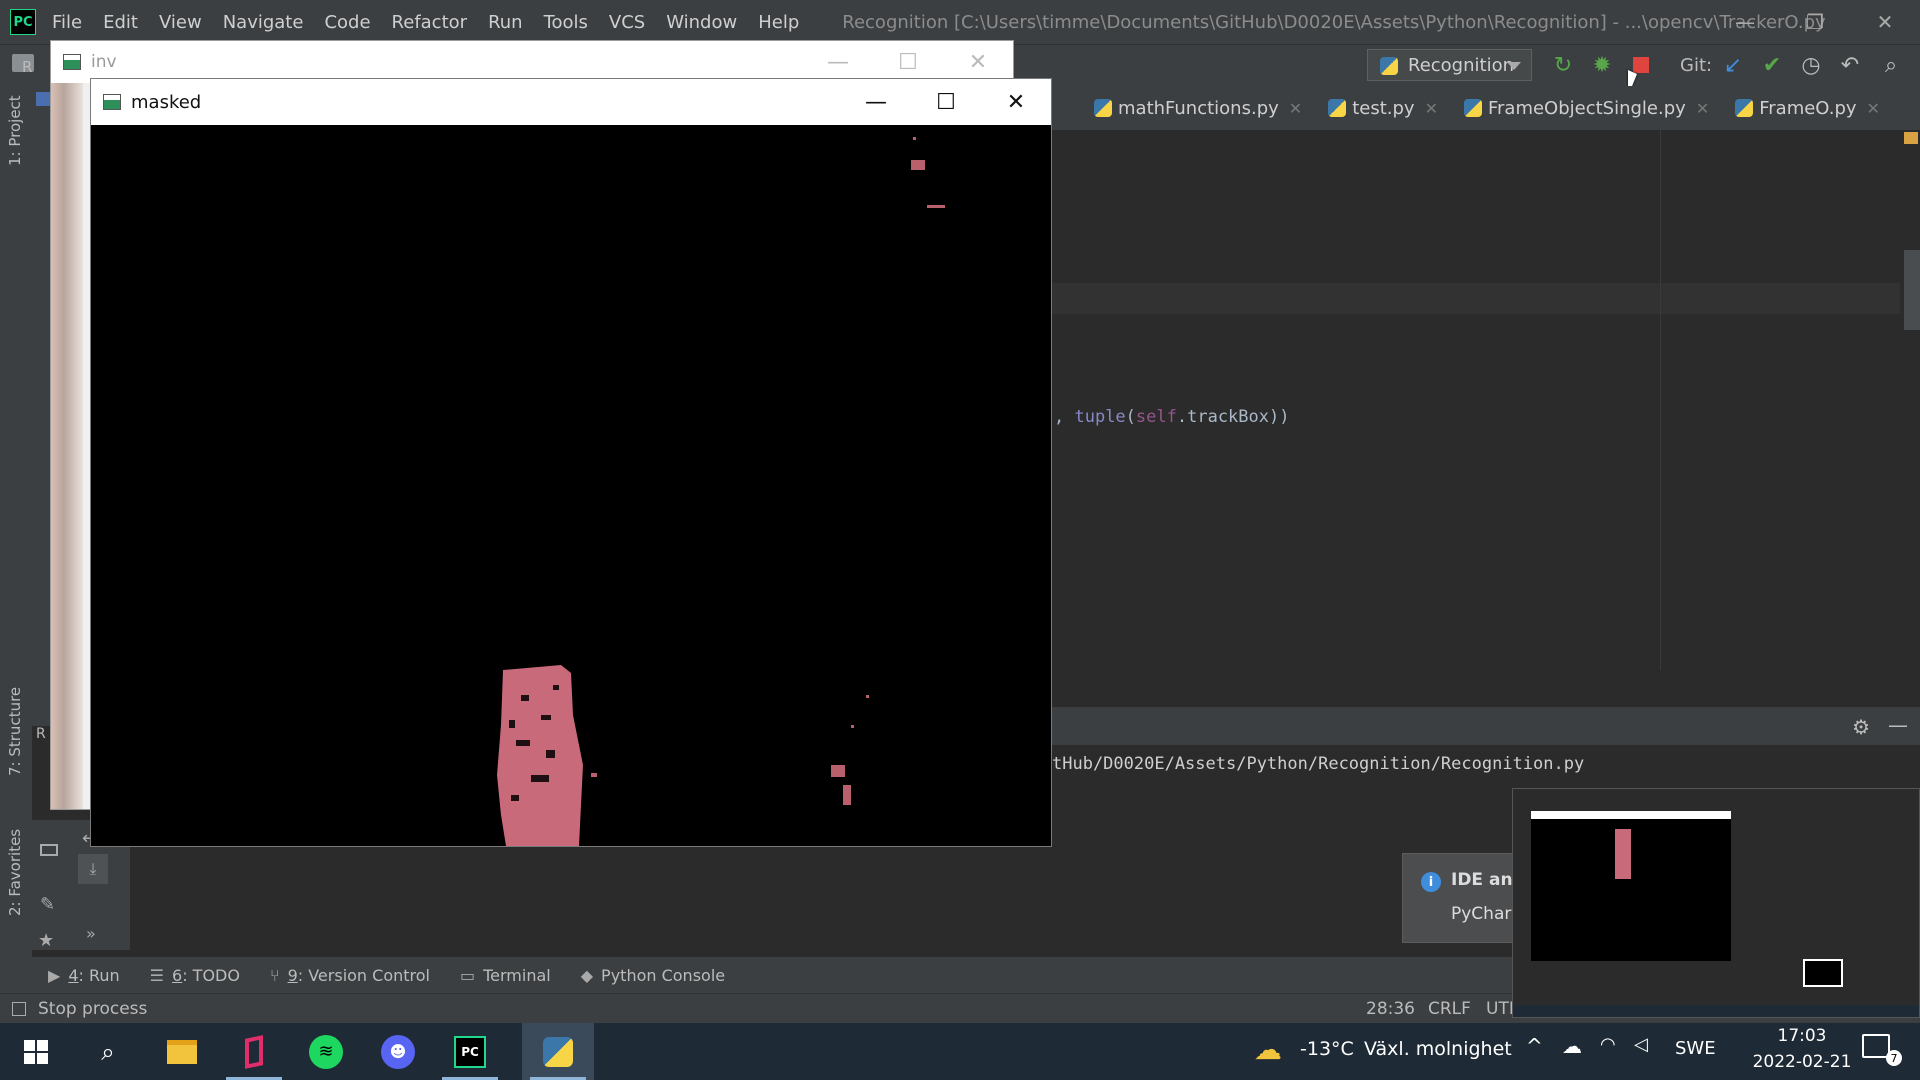  What do you see at coordinates (1641, 1044) in the screenshot?
I see `volume-icon: ◁` at bounding box center [1641, 1044].